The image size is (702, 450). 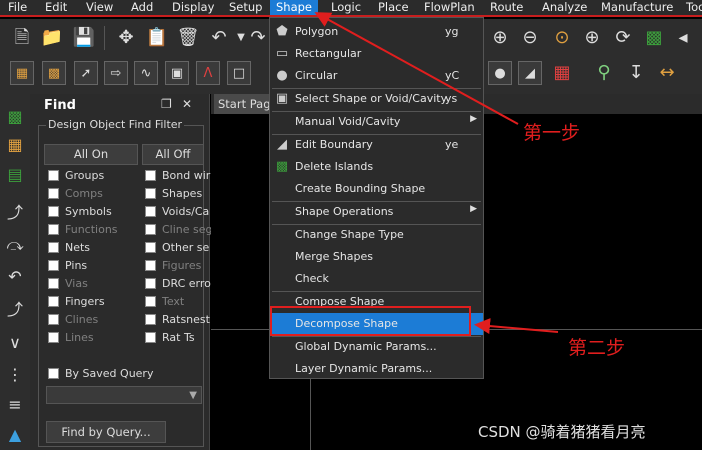 What do you see at coordinates (146, 73) in the screenshot?
I see `waveform-icon: ∿` at bounding box center [146, 73].